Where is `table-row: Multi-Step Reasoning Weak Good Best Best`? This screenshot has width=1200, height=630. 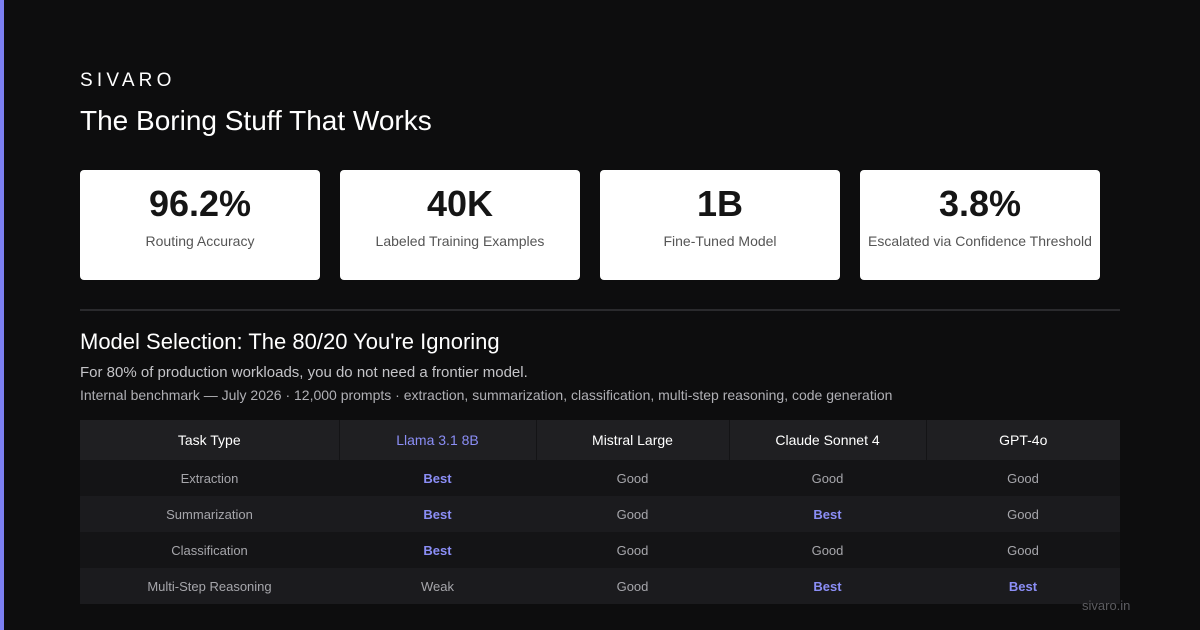
table-row: Multi-Step Reasoning Weak Good Best Best is located at coordinates (600, 586).